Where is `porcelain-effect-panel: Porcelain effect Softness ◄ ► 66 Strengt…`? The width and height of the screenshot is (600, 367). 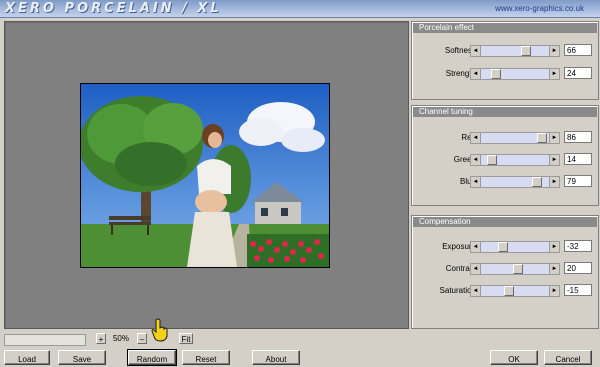 porcelain-effect-panel: Porcelain effect Softness ◄ ► 66 Strengt… is located at coordinates (505, 60).